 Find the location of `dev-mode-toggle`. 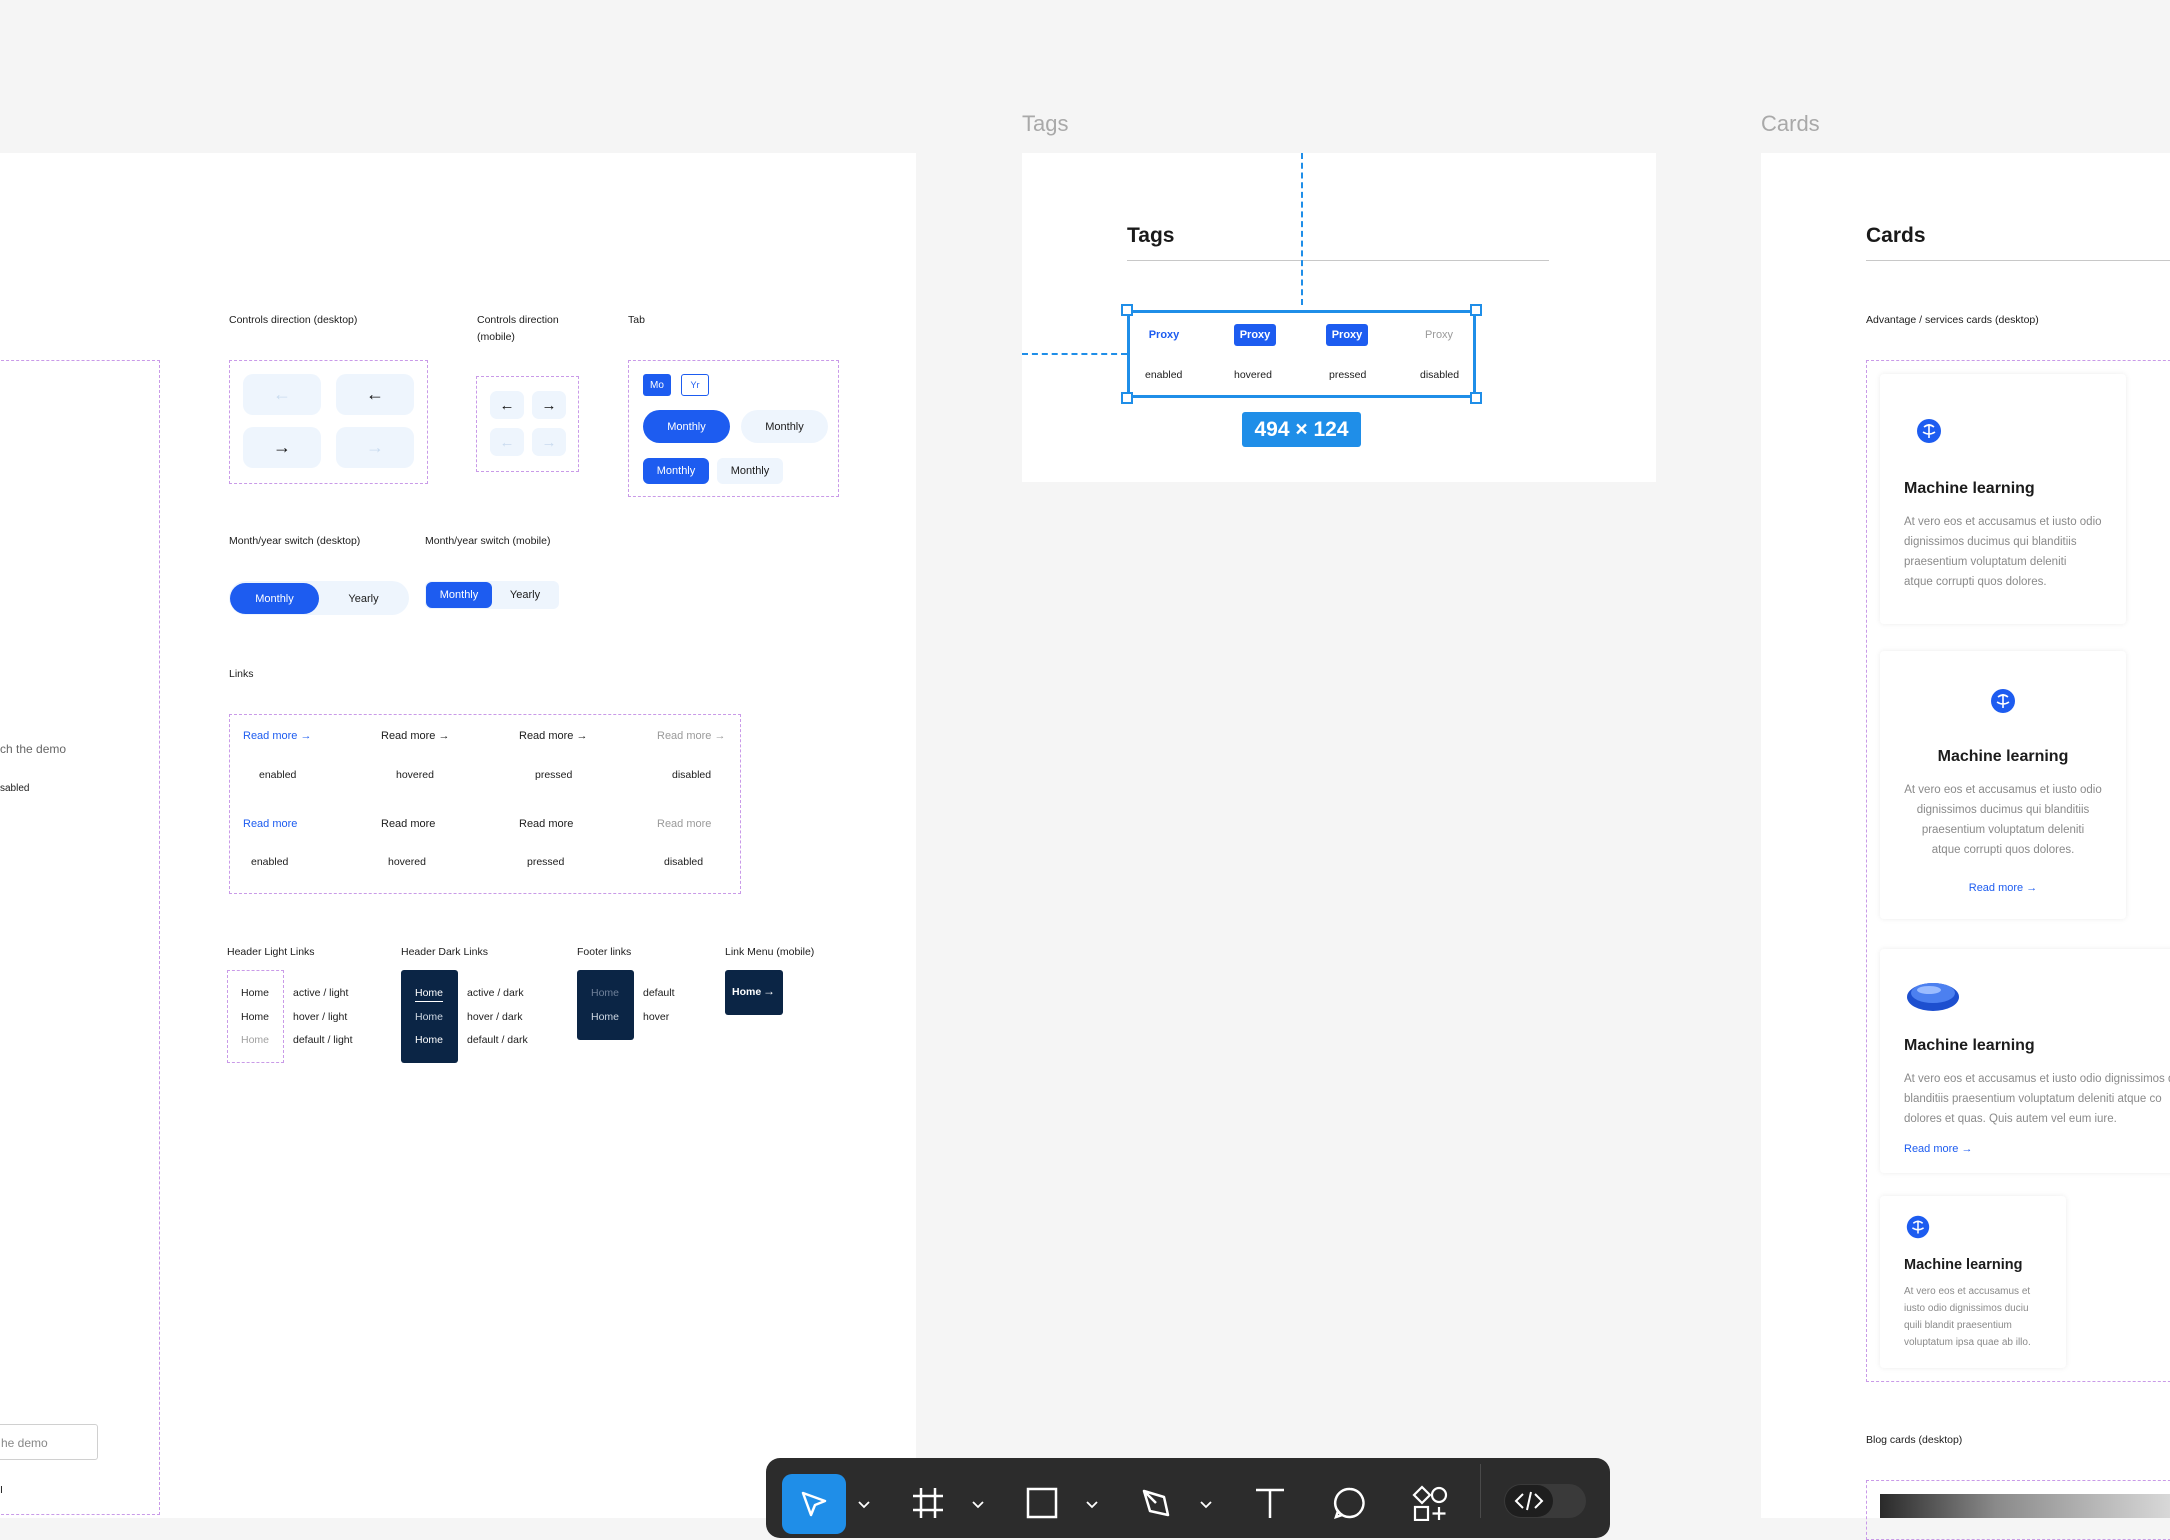

dev-mode-toggle is located at coordinates (1545, 1501).